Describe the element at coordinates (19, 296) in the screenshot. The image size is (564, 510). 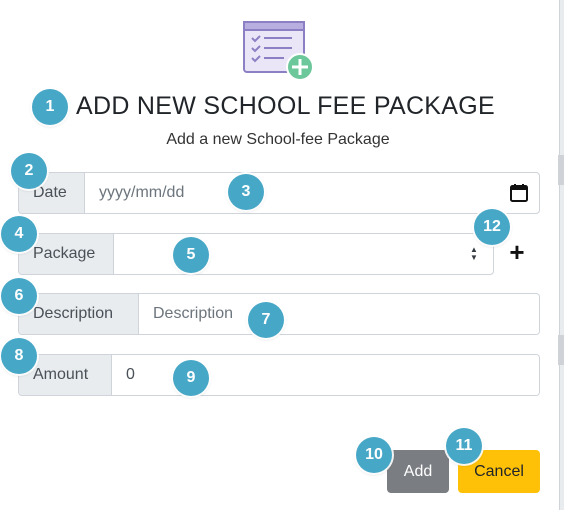
I see `callout-badge-6: 6` at that location.